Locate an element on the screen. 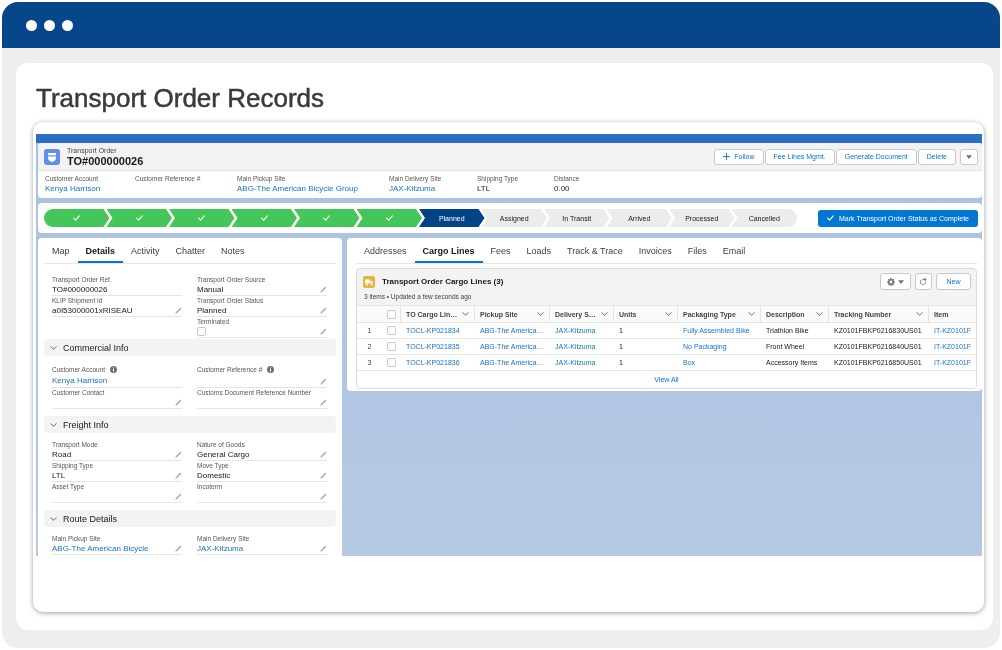 This screenshot has height=650, width=1002. highlight-value: LTL is located at coordinates (484, 188).